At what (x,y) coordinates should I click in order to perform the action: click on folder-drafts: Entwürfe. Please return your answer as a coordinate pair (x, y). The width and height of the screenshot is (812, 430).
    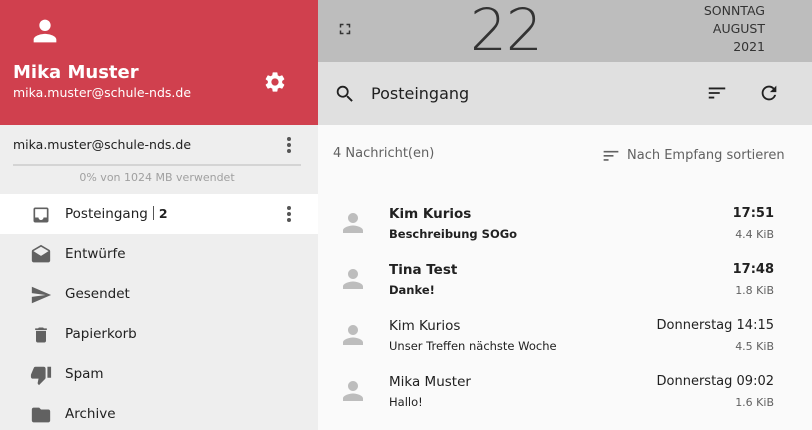
    Looking at the image, I should click on (159, 254).